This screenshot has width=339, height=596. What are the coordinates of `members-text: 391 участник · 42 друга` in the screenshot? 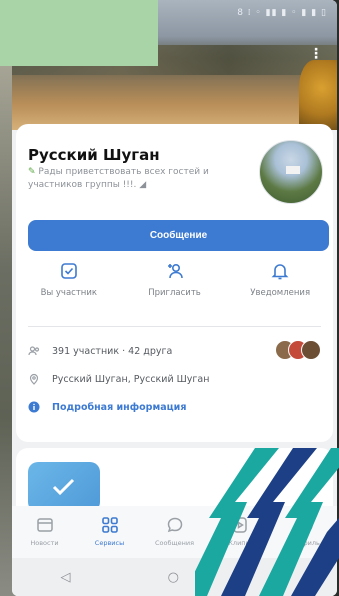 It's located at (112, 351).